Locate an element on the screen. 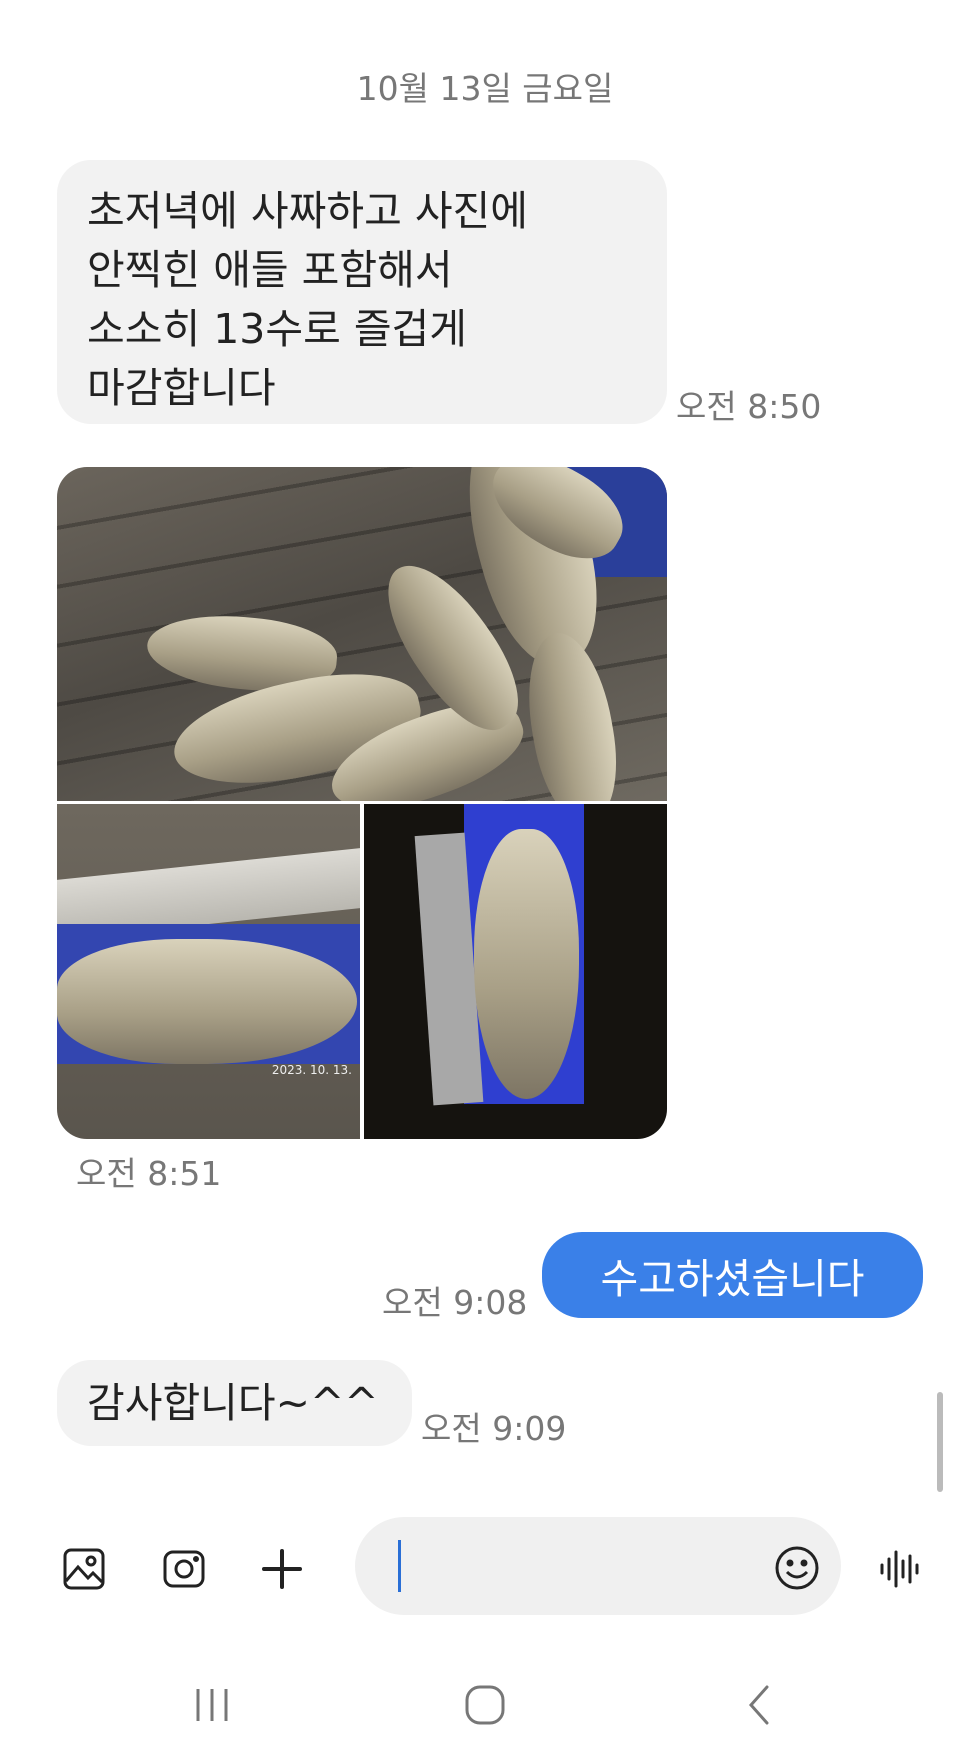  incoming-message-bubble: 감사합니다~^^ is located at coordinates (234, 1403).